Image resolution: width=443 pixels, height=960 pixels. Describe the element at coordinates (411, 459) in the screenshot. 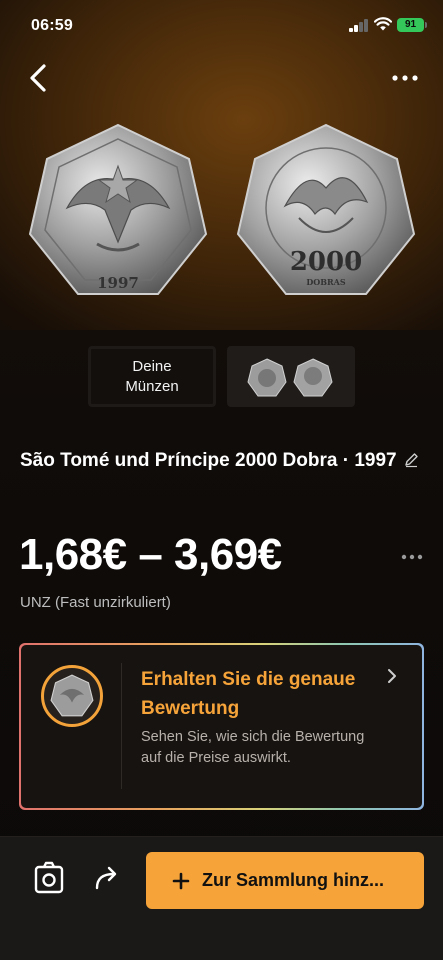

I see `edit-icon` at that location.